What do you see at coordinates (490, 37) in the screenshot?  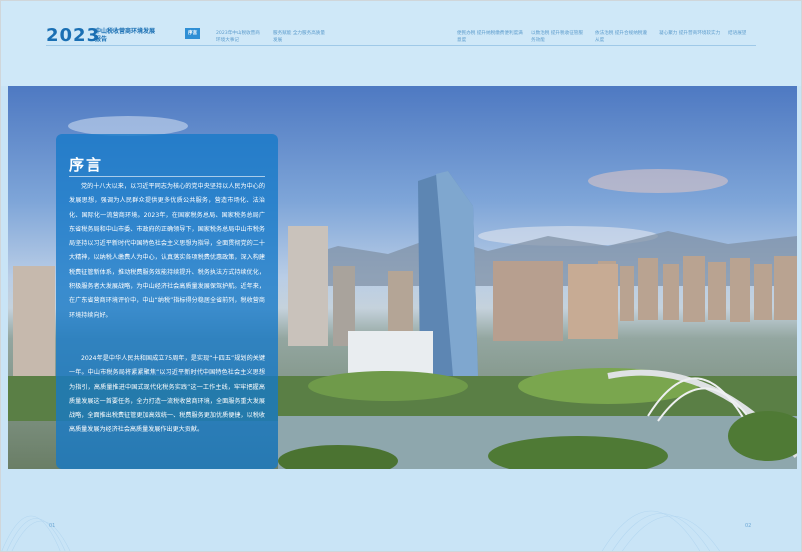 I see `nav-item-convenience: 便民办税 提升纳税缴费便利度满意度` at bounding box center [490, 37].